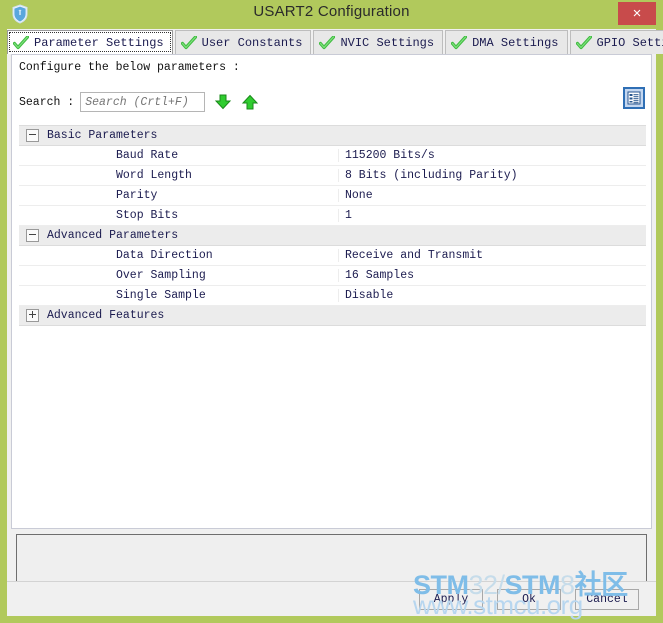  What do you see at coordinates (387, 42) in the screenshot?
I see `tab-label: NVIC Settings` at bounding box center [387, 42].